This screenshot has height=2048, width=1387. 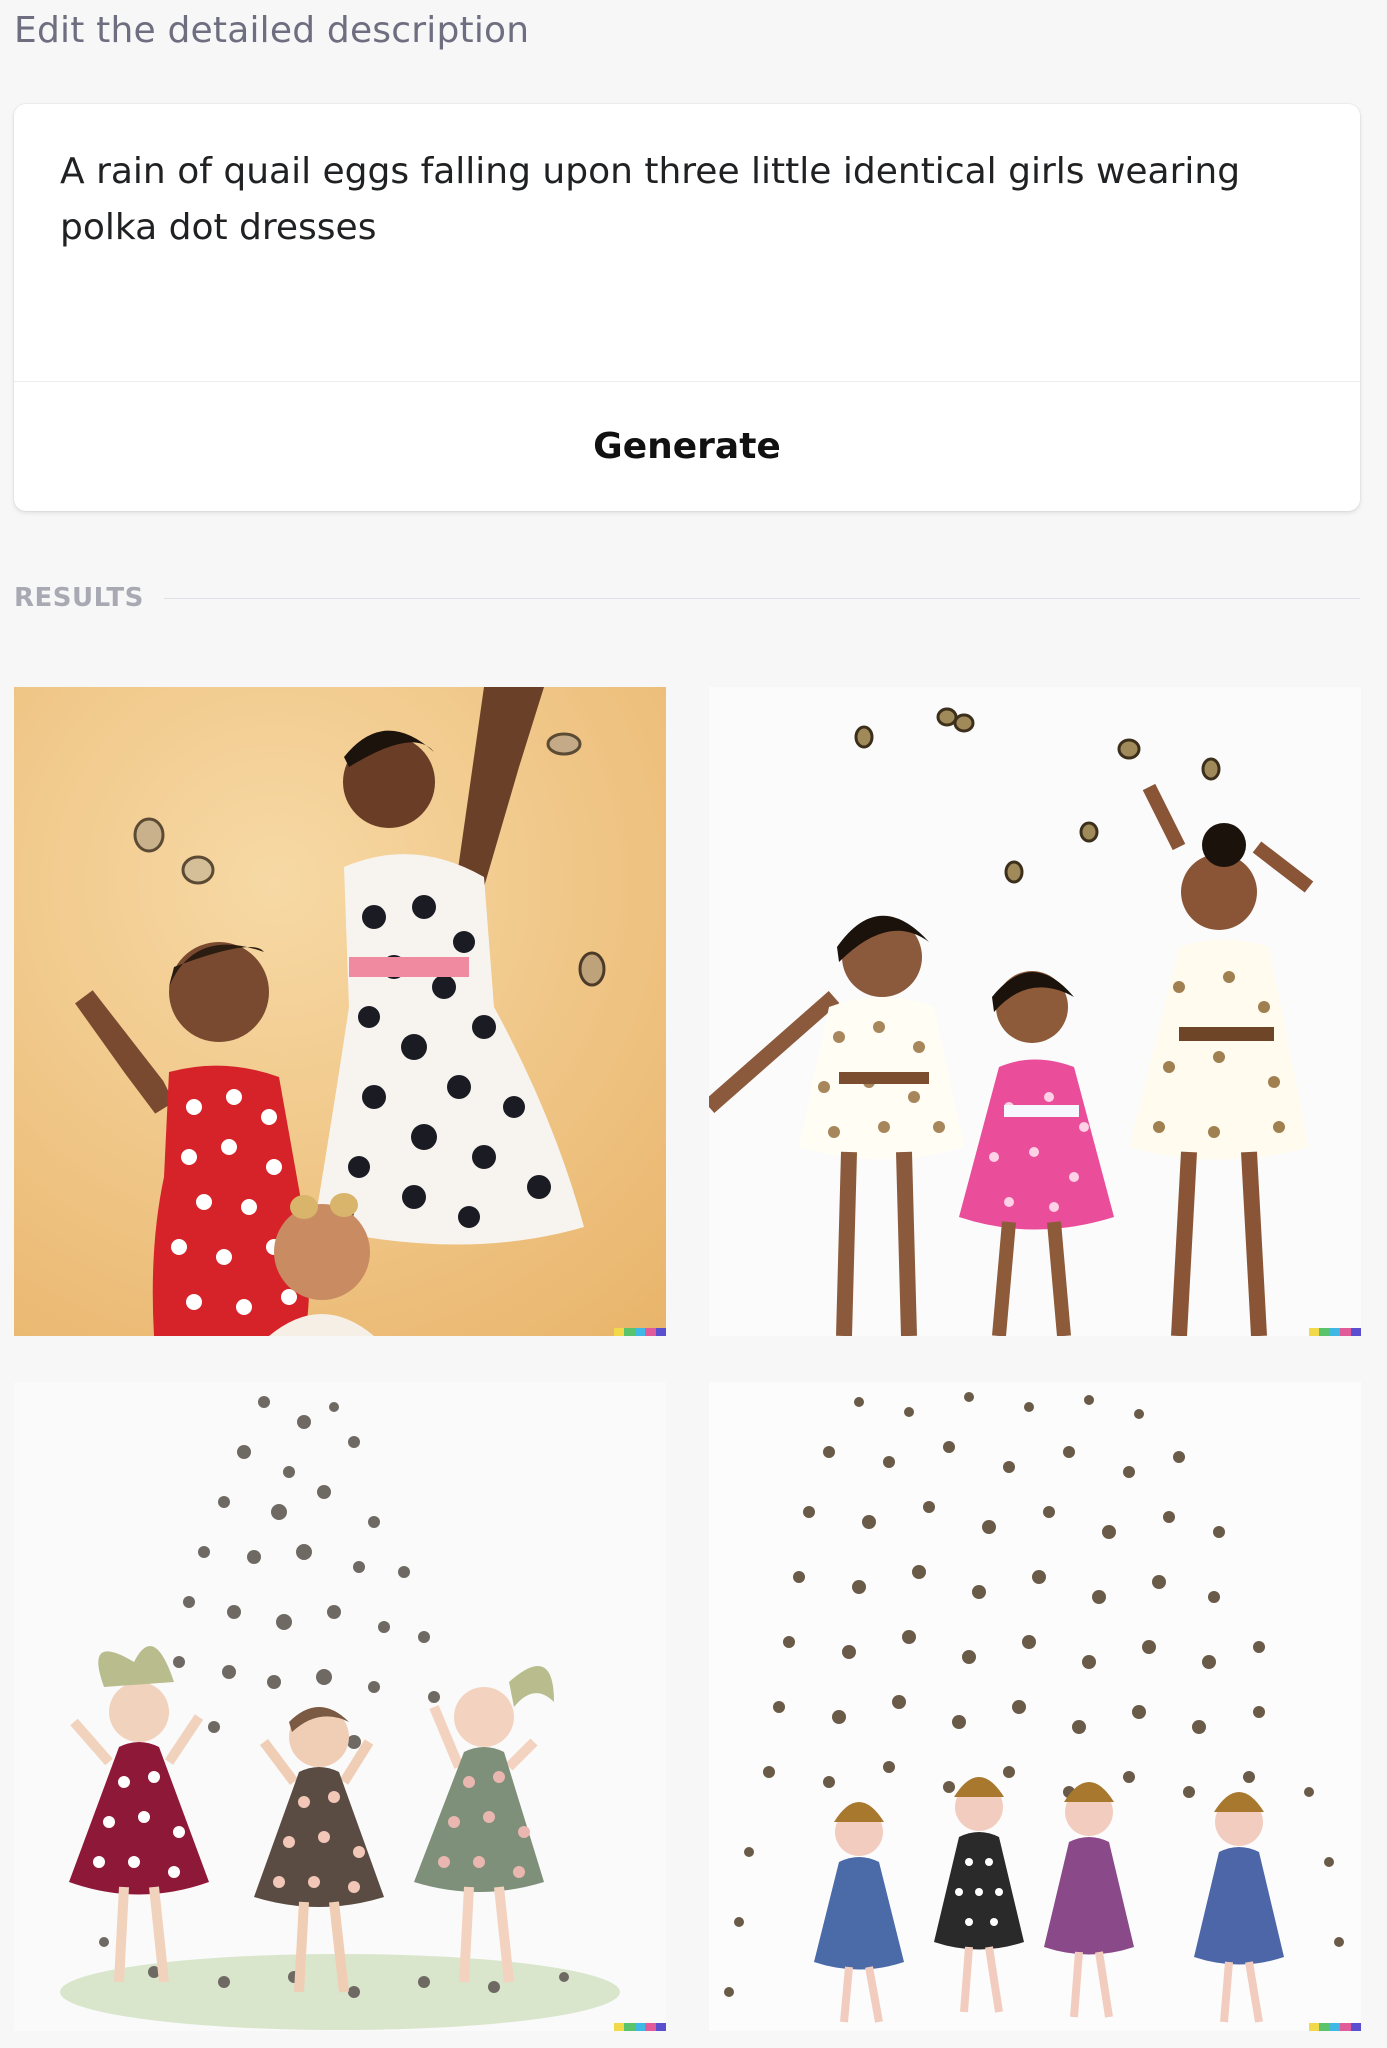 I want to click on page-title: Edit the detailed description, so click(x=272, y=30).